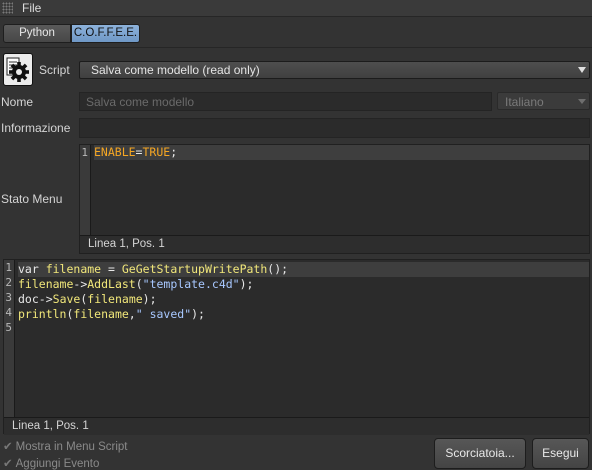  What do you see at coordinates (8, 297) in the screenshot?
I see `line-number: 3` at bounding box center [8, 297].